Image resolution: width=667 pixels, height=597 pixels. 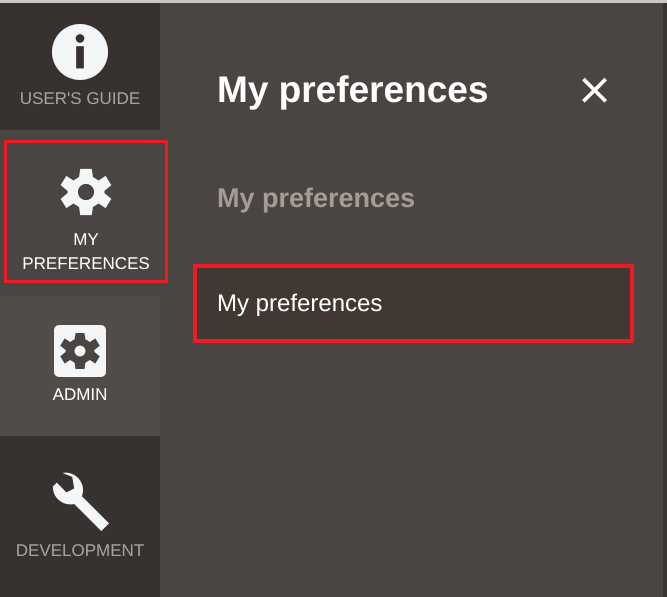 I want to click on sidebar-label: MY PREFERENCES, so click(x=86, y=252).